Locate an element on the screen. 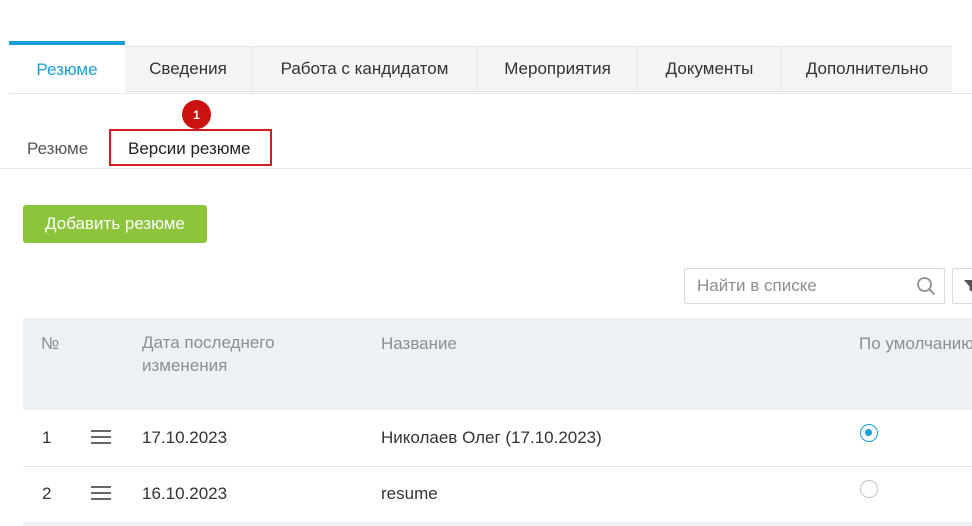 Image resolution: width=972 pixels, height=526 pixels. annotation-highlight-box is located at coordinates (190, 147).